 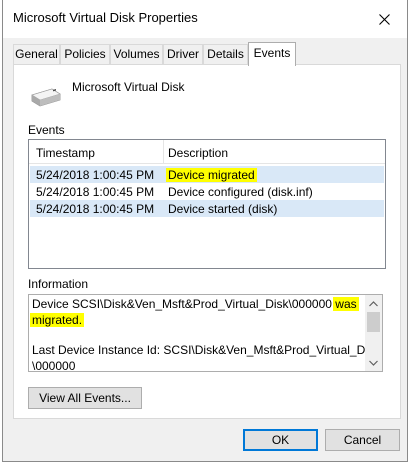 What do you see at coordinates (373, 322) in the screenshot?
I see `scrollbar-thumb` at bounding box center [373, 322].